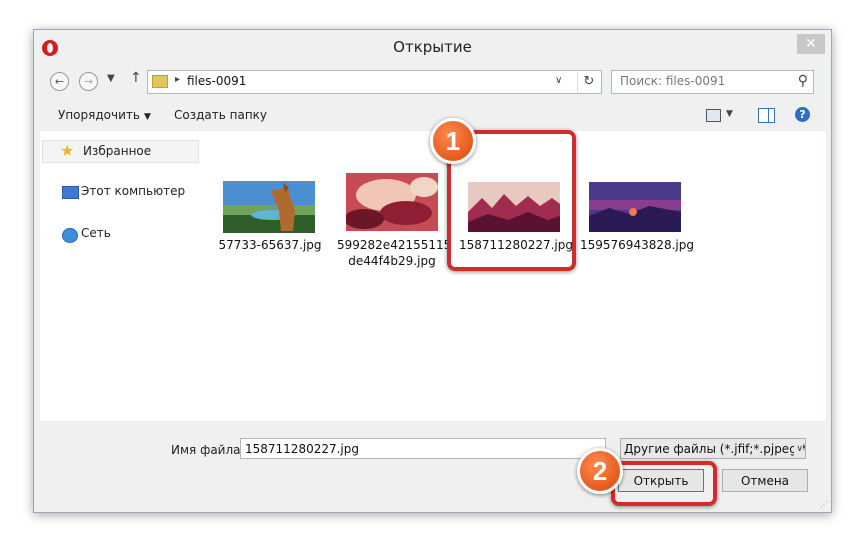 Image resolution: width=864 pixels, height=544 pixels. Describe the element at coordinates (136, 78) in the screenshot. I see `up-button: ↑` at that location.